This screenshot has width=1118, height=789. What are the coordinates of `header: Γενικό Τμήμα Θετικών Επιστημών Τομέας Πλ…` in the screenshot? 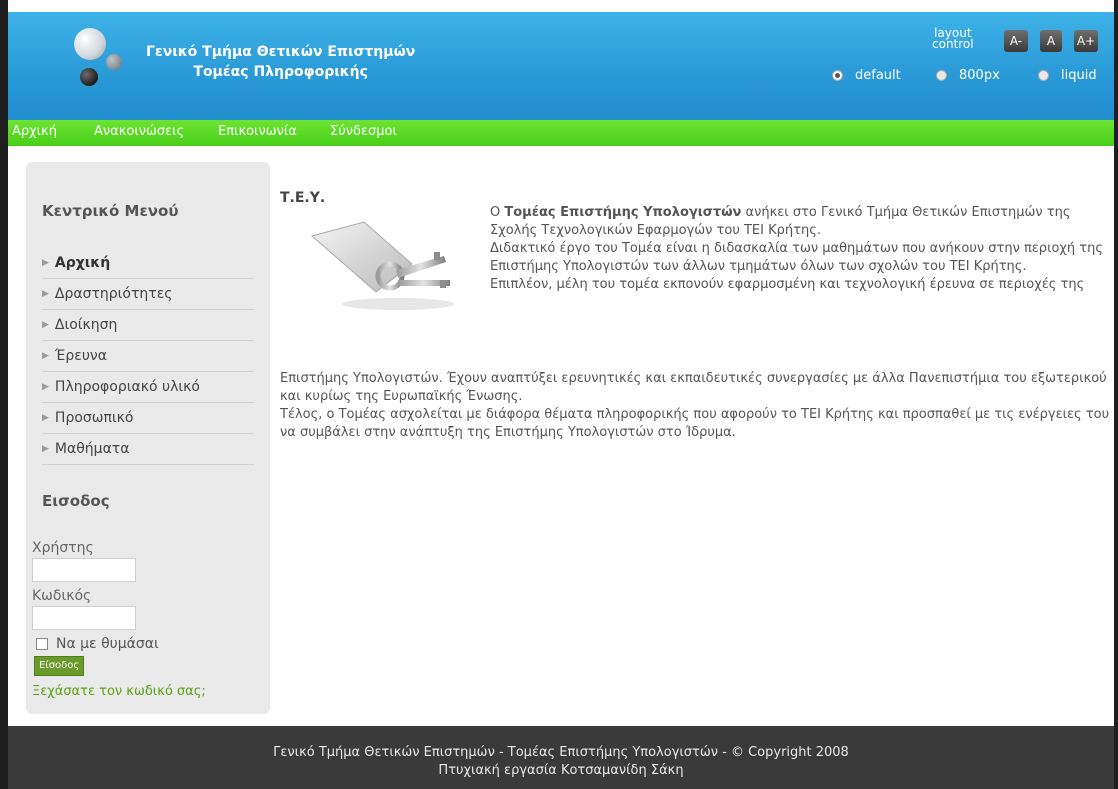 It's located at (561, 71).